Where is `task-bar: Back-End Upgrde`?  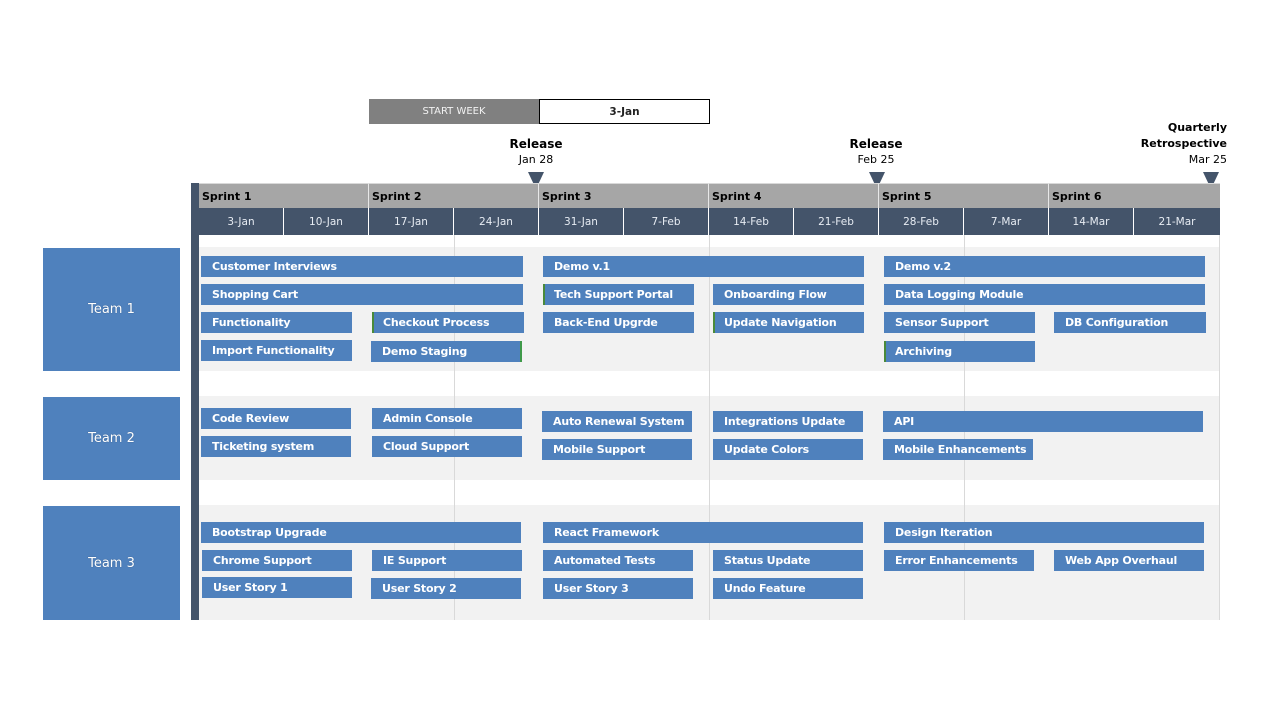 task-bar: Back-End Upgrde is located at coordinates (618, 322).